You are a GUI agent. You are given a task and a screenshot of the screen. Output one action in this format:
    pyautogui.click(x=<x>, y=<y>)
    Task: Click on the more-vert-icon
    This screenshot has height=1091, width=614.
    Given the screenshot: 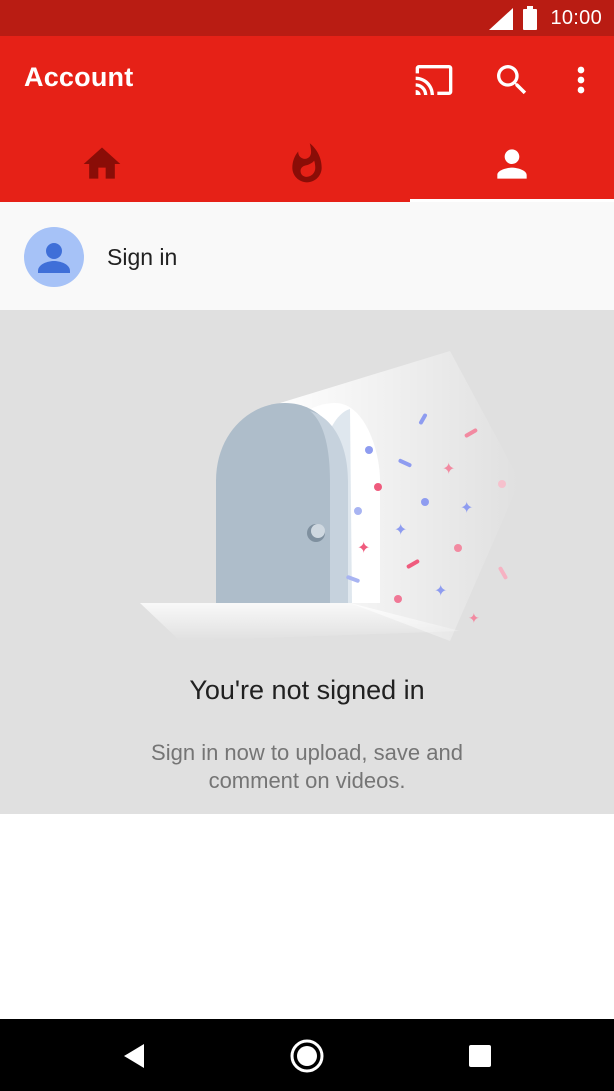 What is the action you would take?
    pyautogui.click(x=581, y=80)
    